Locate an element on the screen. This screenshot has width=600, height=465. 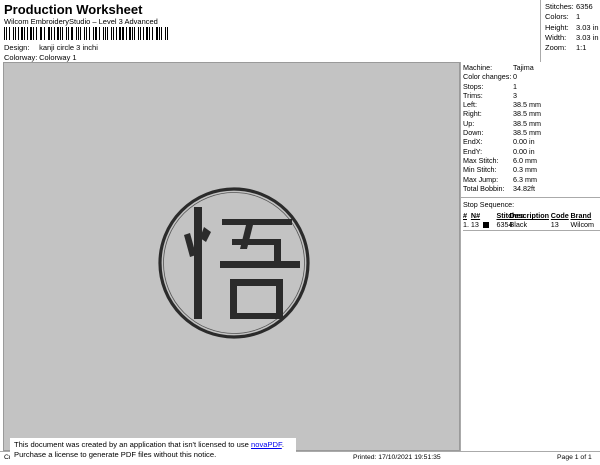
info-row: Max Jump: 6.3 mm is located at coordinates (500, 179).